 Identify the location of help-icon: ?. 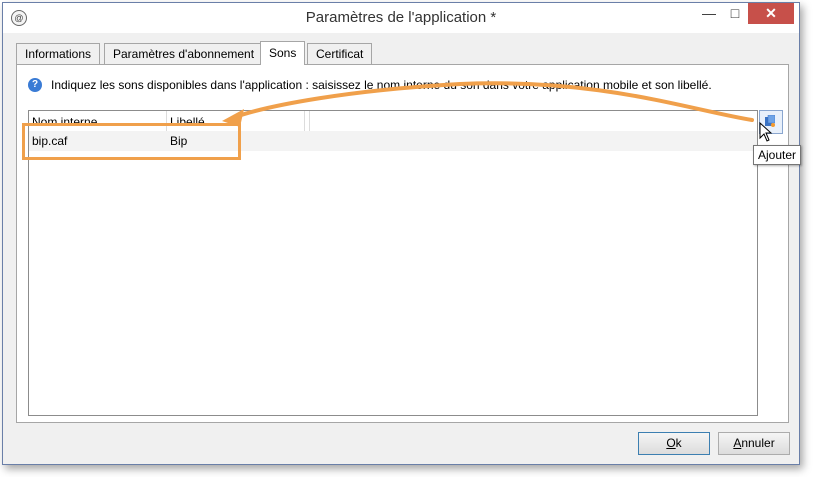
(35, 85).